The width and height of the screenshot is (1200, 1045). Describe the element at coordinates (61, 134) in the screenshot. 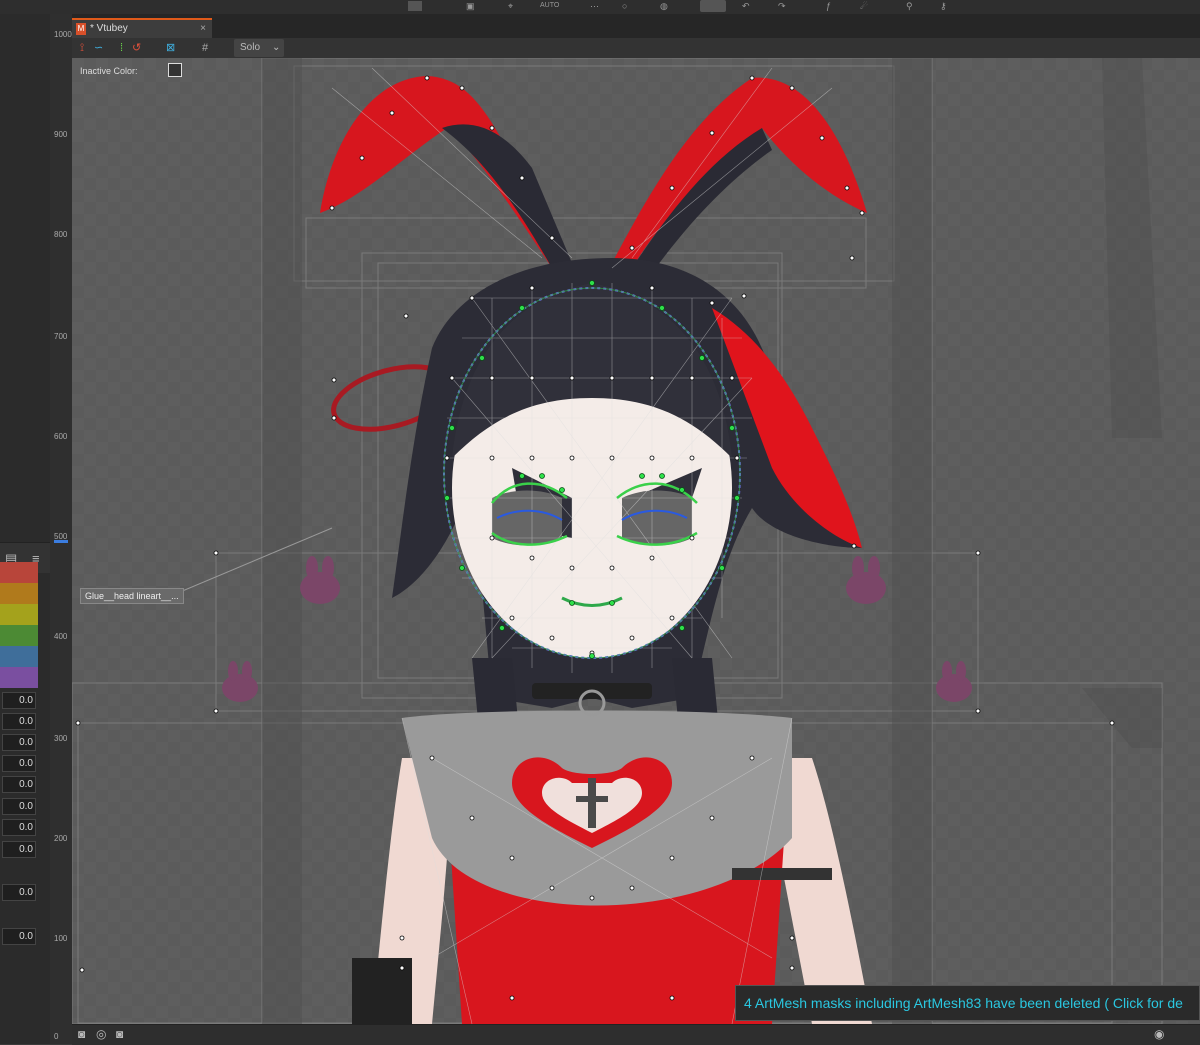

I see `ruler-tick-900: 900` at that location.